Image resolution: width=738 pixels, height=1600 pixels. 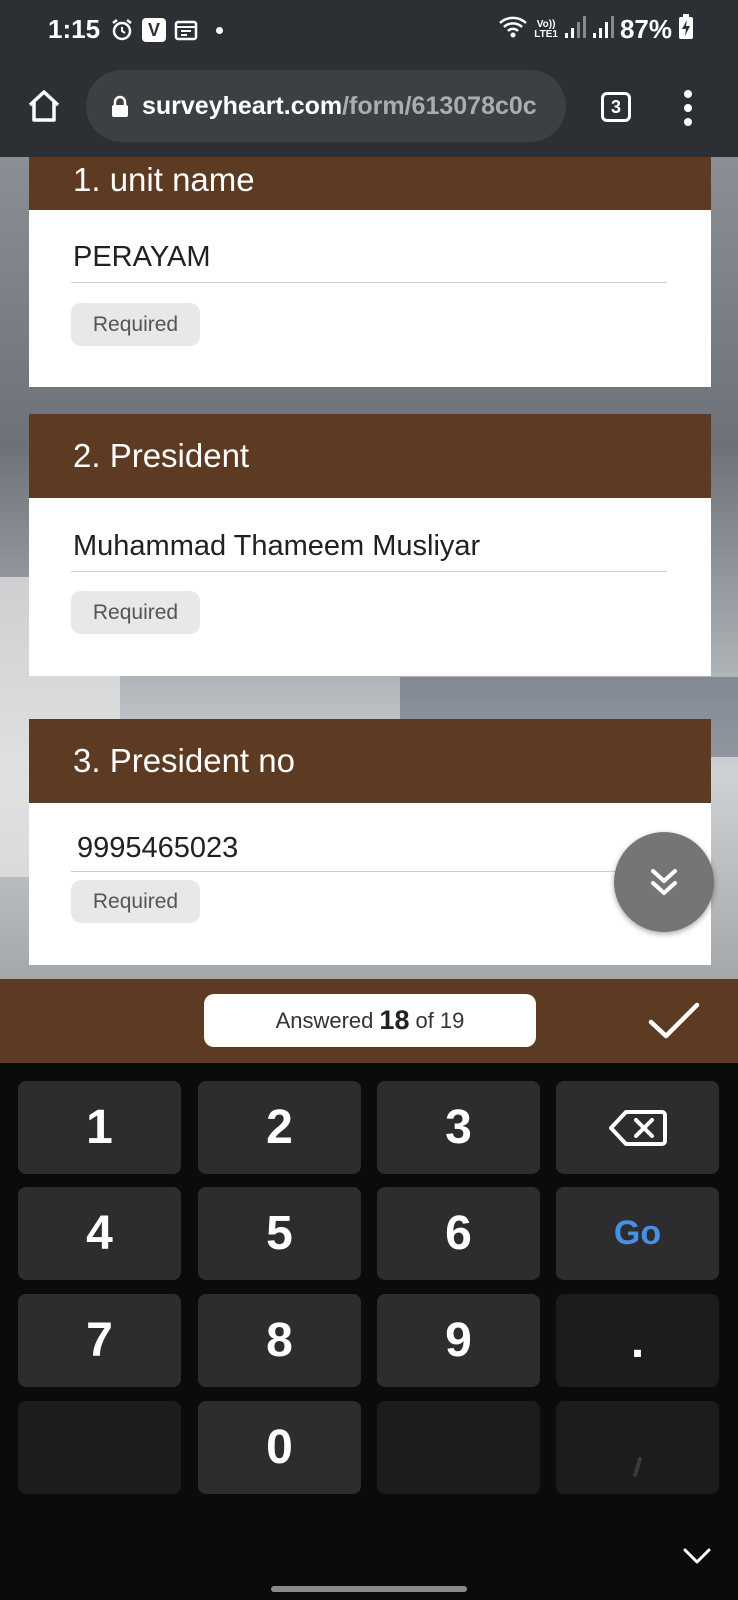 What do you see at coordinates (242, 105) in the screenshot?
I see `url-host: surveyheart.com` at bounding box center [242, 105].